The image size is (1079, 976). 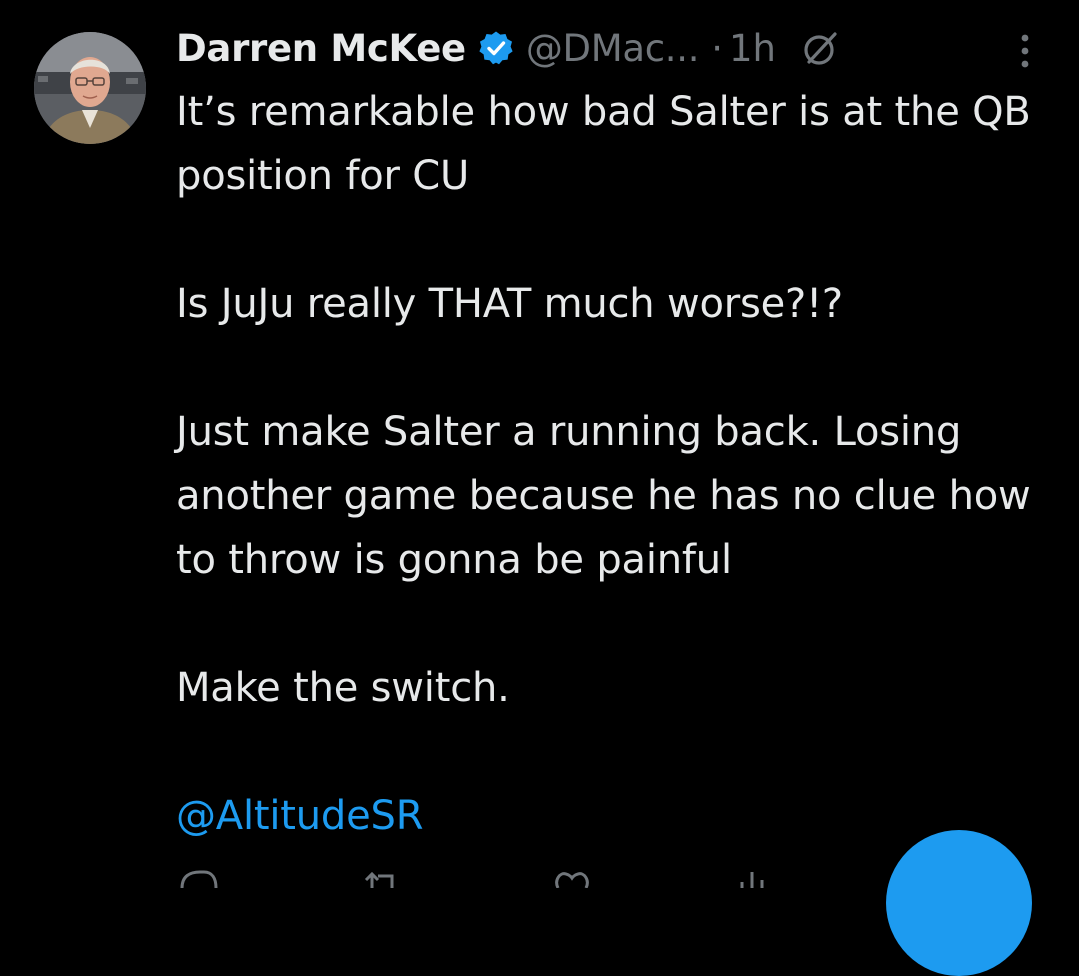 What do you see at coordinates (756, 878) in the screenshot?
I see `views-icon` at bounding box center [756, 878].